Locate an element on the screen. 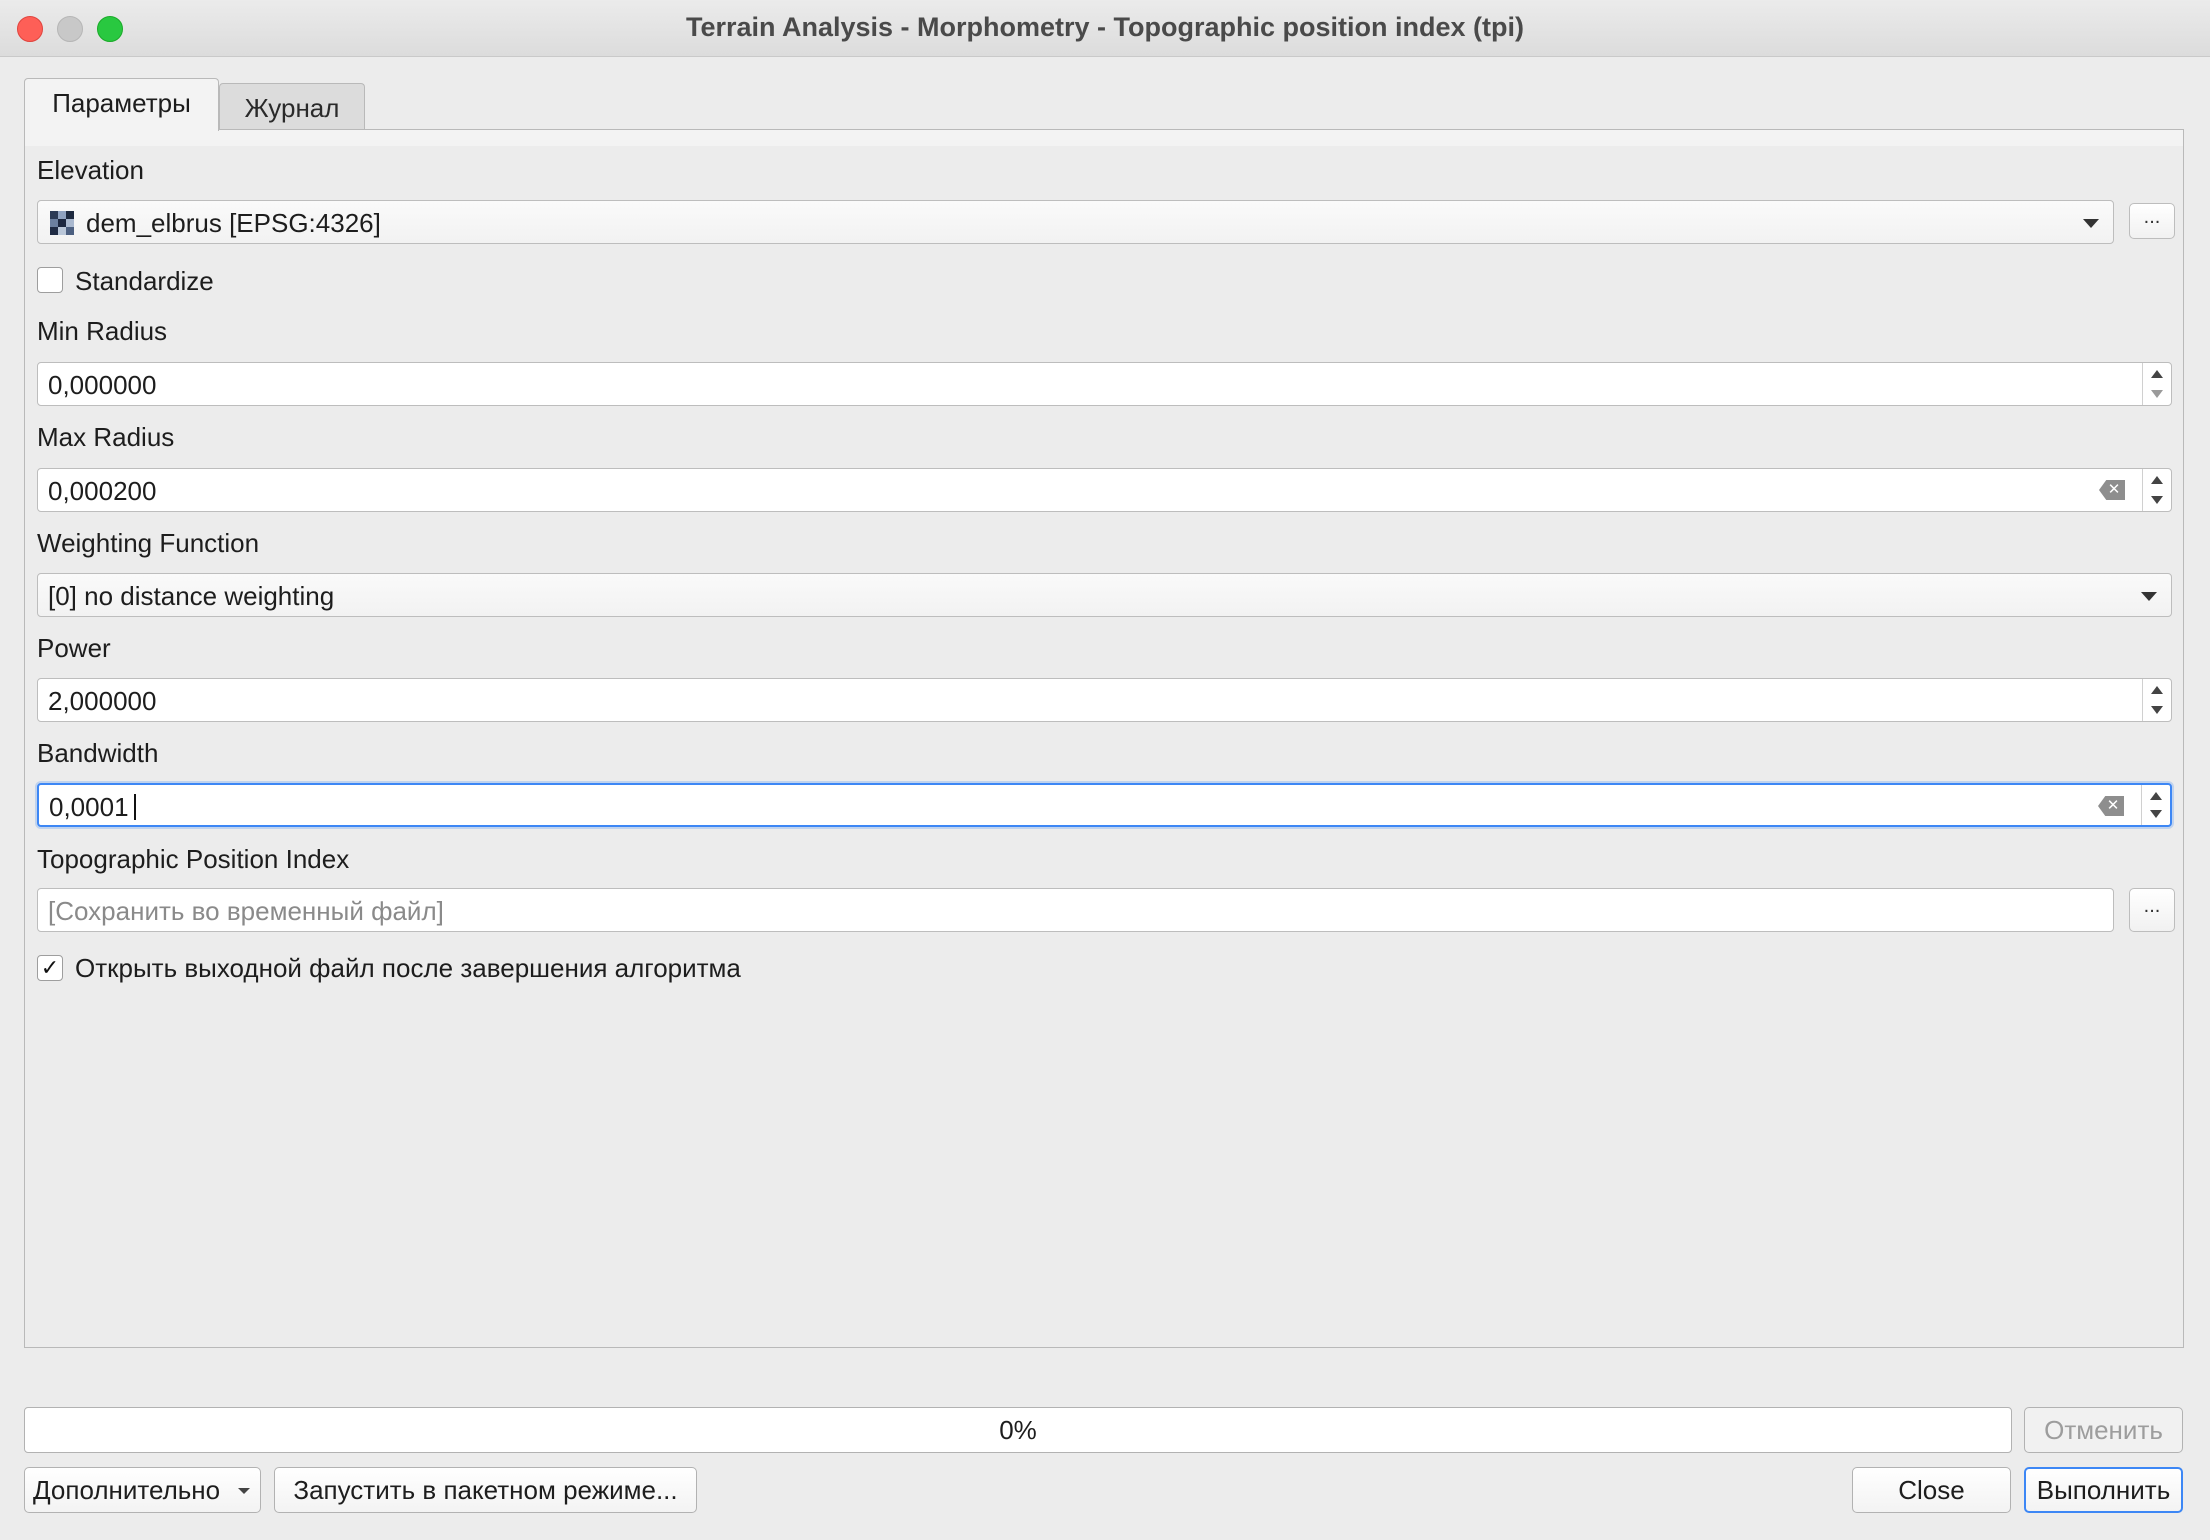 This screenshot has width=2210, height=1540. max-radius-stepper is located at coordinates (2156, 490).